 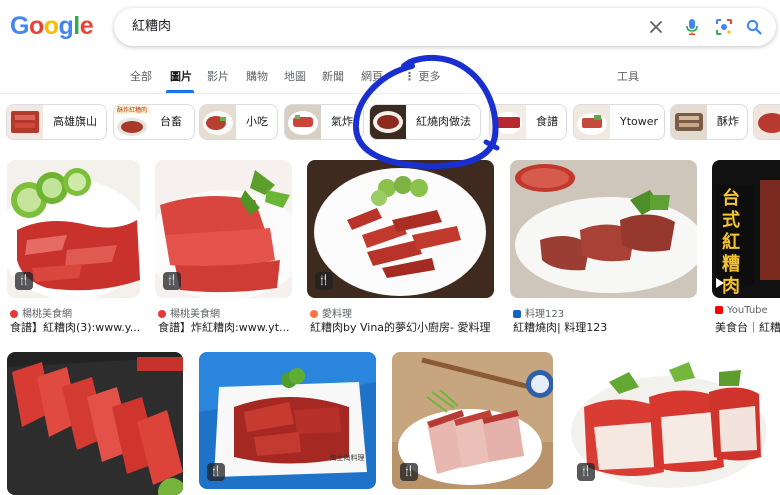 I want to click on microphone-icon, so click(x=692, y=27).